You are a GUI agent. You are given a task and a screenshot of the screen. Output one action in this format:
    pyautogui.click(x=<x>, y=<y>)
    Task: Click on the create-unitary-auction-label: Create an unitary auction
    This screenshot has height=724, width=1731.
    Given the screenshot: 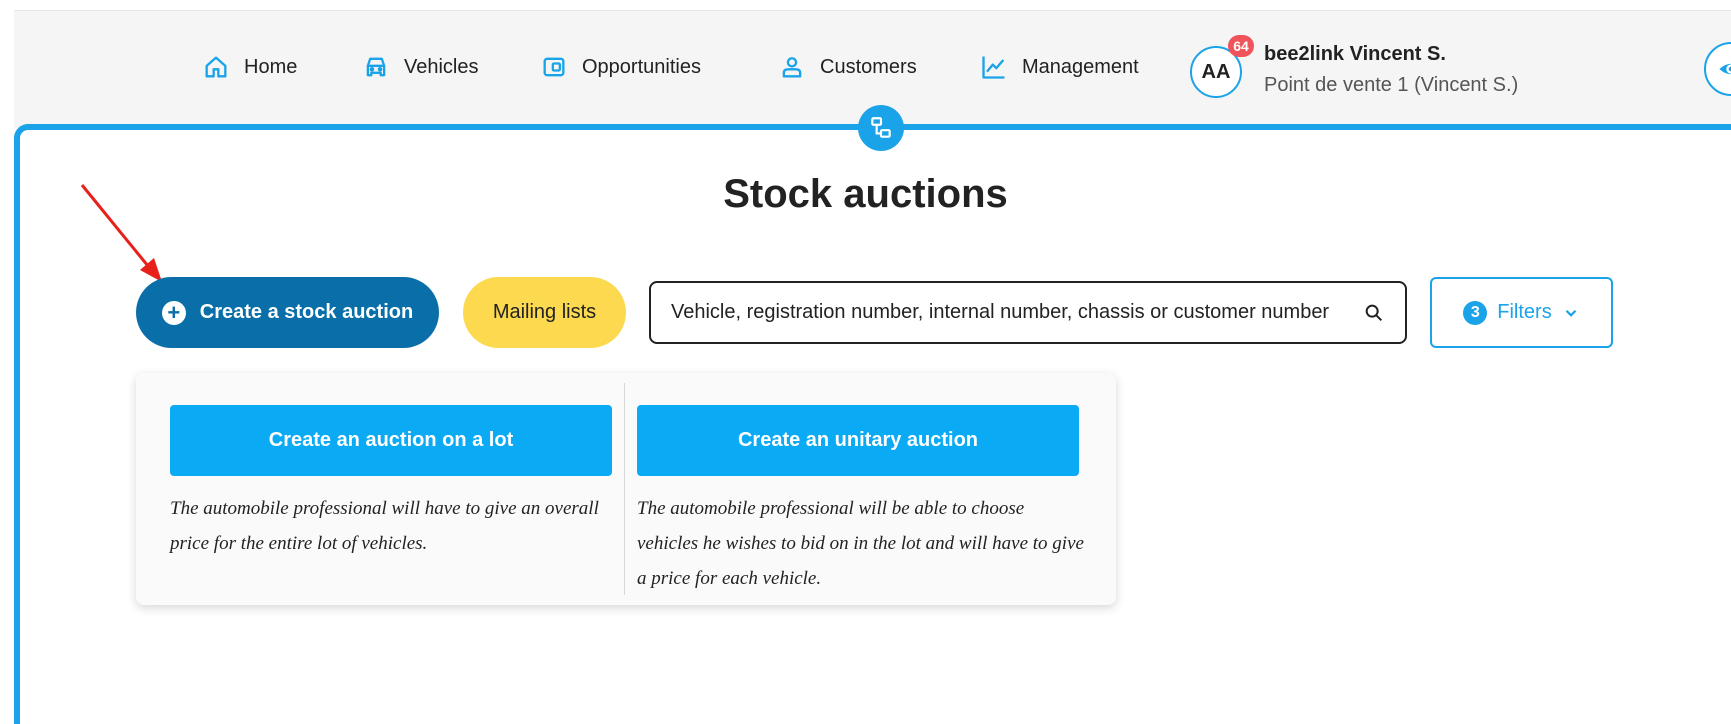 What is the action you would take?
    pyautogui.click(x=858, y=440)
    